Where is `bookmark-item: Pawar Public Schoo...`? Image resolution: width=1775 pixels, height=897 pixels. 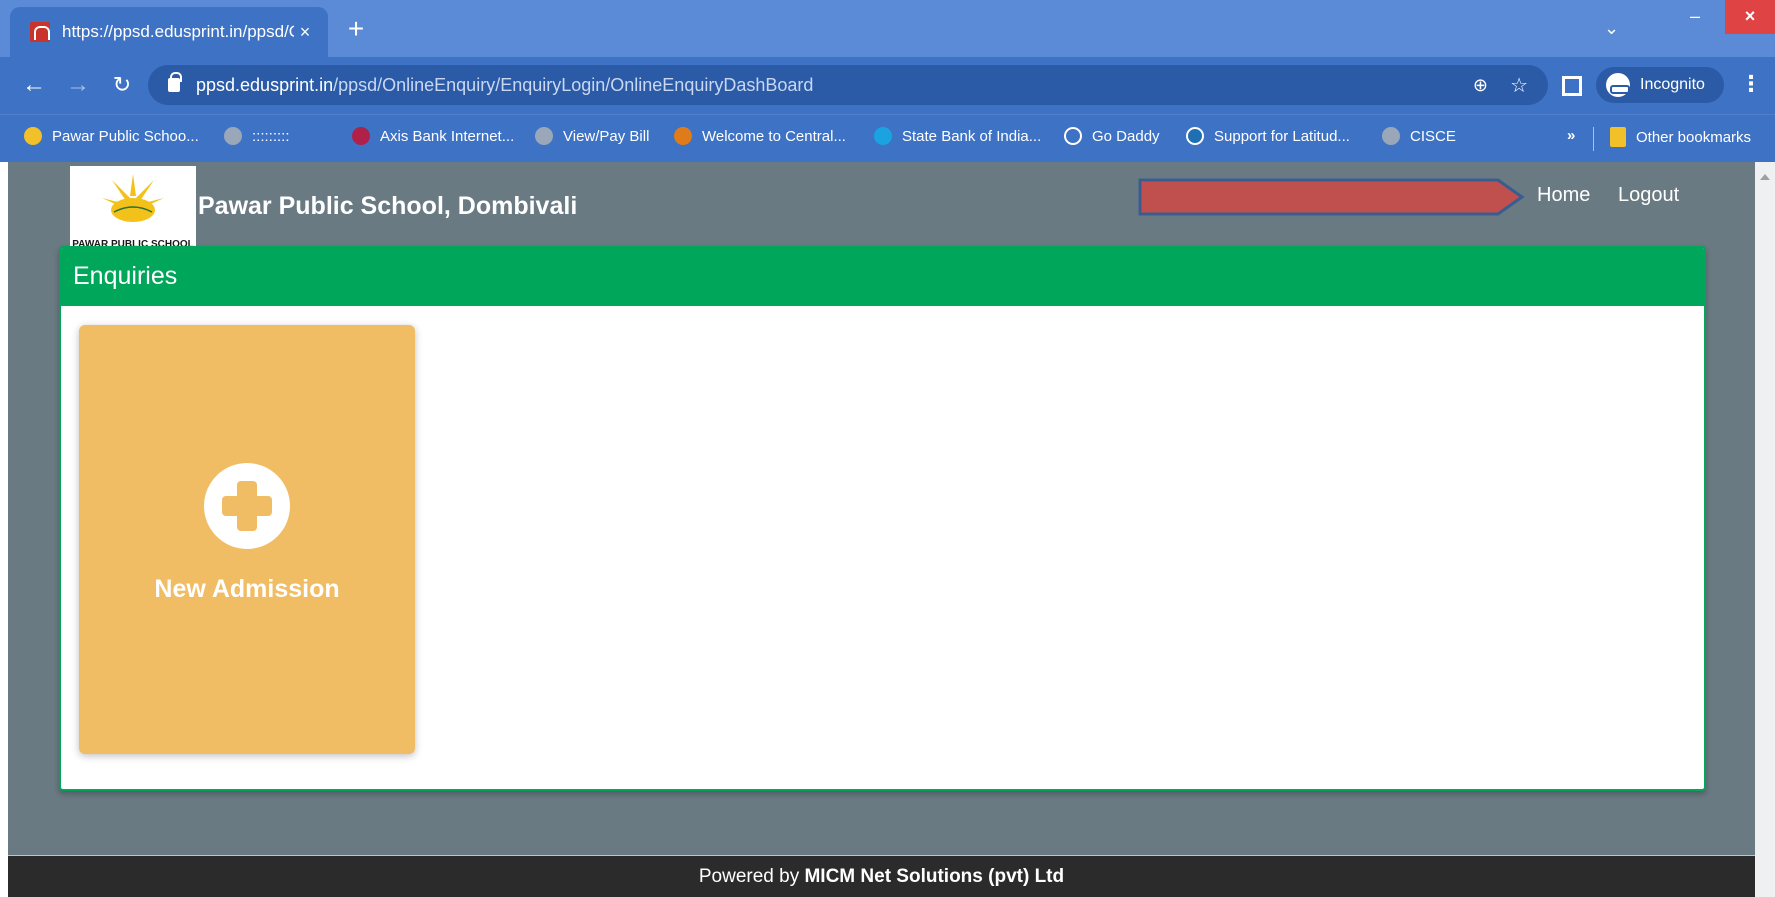 bookmark-item: Pawar Public Schoo... is located at coordinates (111, 136).